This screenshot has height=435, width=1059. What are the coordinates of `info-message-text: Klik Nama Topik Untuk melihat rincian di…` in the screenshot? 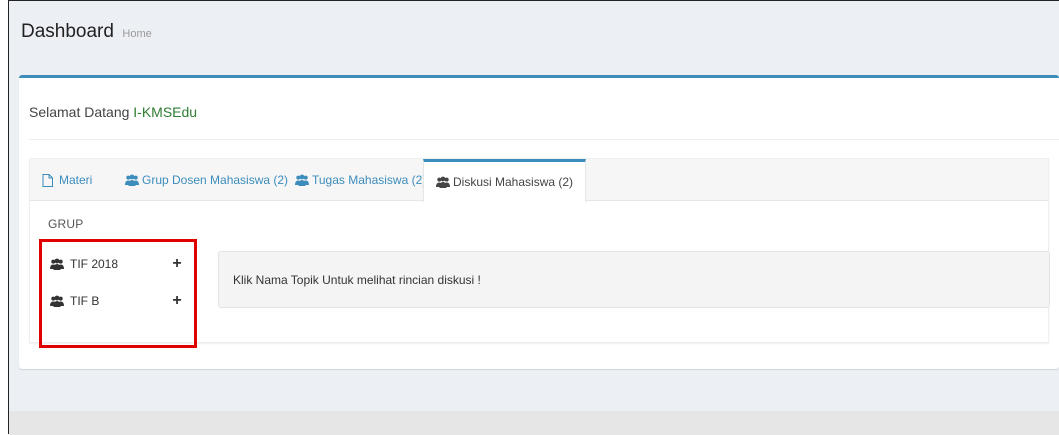 It's located at (357, 279).